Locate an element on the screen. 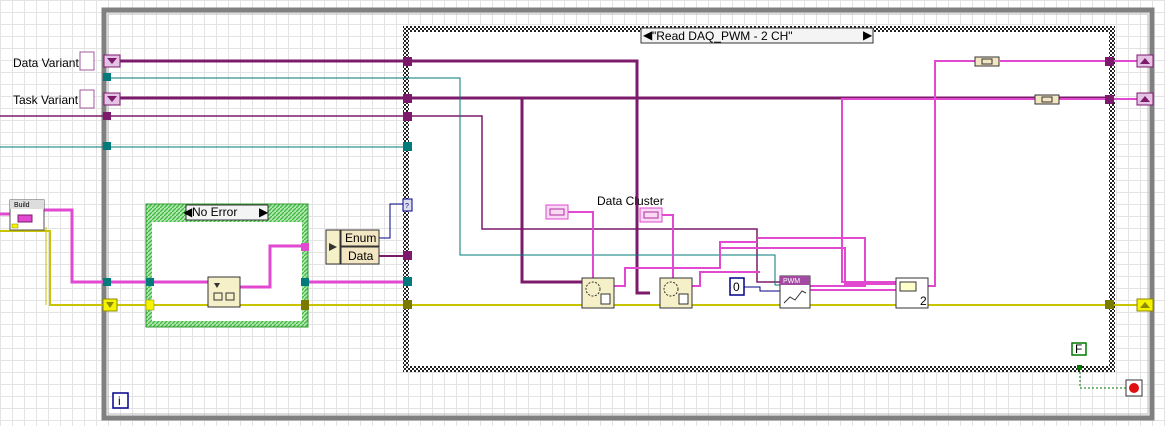 The width and height of the screenshot is (1165, 426). data-variant-label: Data Variant is located at coordinates (46, 63).